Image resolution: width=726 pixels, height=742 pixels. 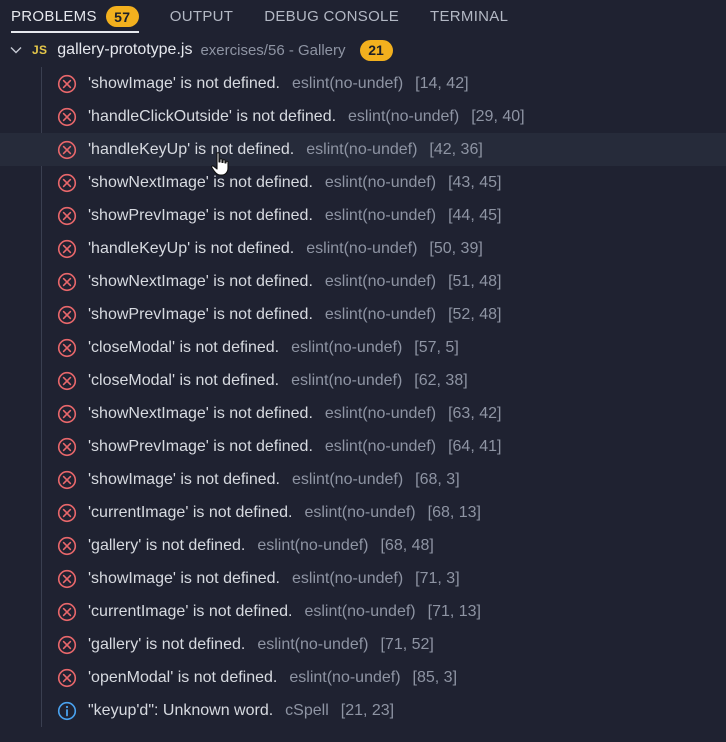 I want to click on tab-output: OUTPUT, so click(x=201, y=16).